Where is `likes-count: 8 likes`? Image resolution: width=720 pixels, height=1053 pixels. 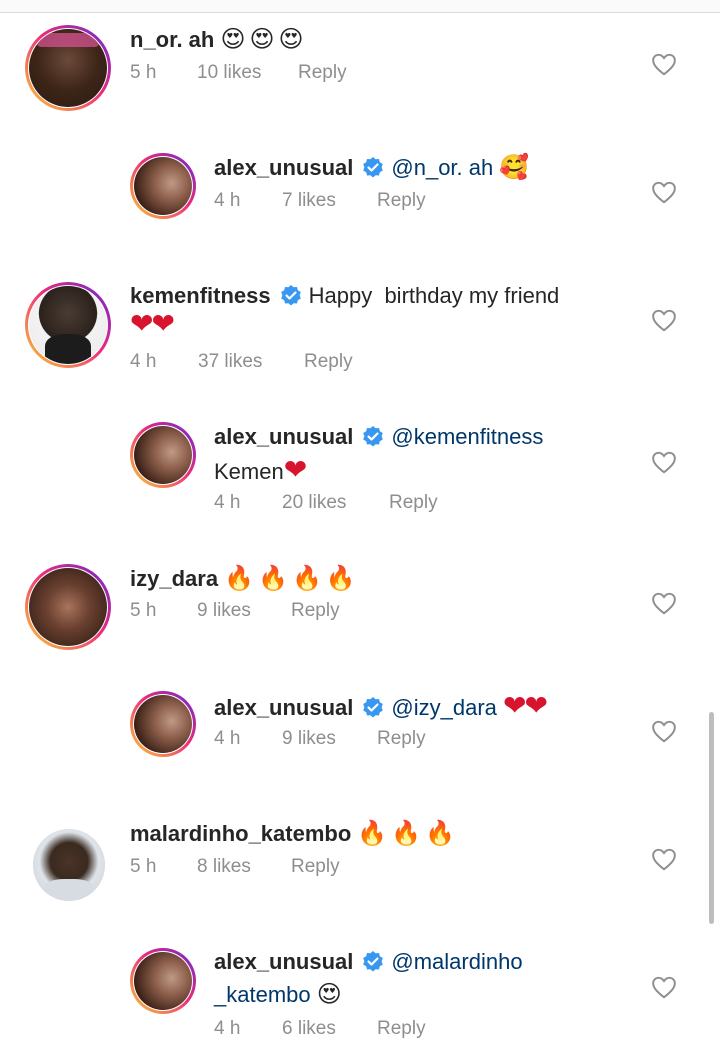
likes-count: 8 likes is located at coordinates (224, 867).